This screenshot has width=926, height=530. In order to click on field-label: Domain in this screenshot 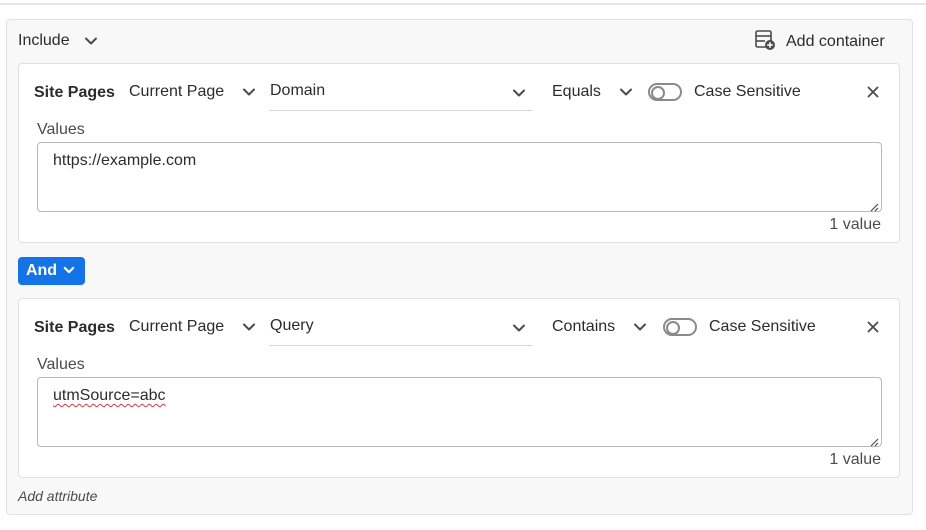, I will do `click(298, 90)`.